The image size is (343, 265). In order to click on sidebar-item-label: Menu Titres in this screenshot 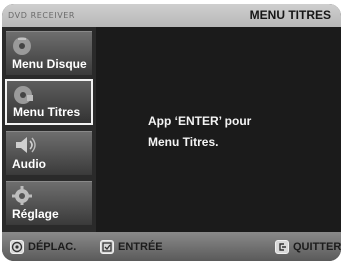, I will do `click(47, 112)`.